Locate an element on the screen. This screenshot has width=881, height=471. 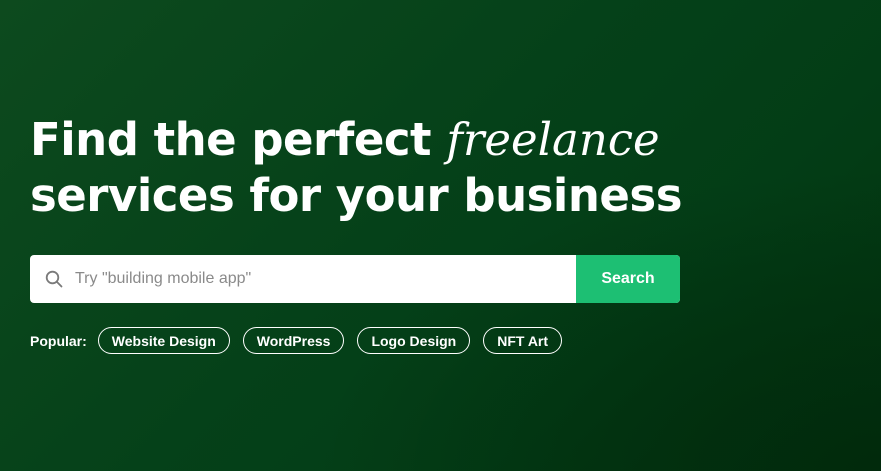
search-button: Search is located at coordinates (628, 279).